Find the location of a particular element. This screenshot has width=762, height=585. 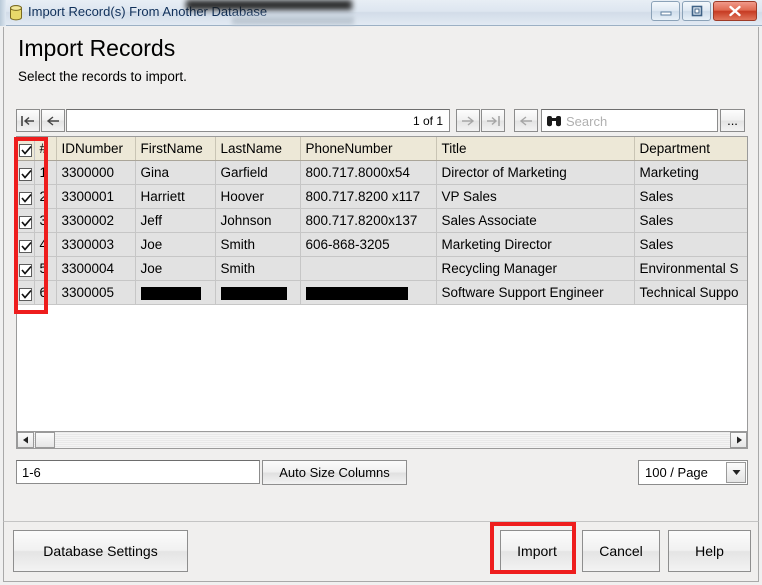

cell-num: 5 is located at coordinates (45, 268).